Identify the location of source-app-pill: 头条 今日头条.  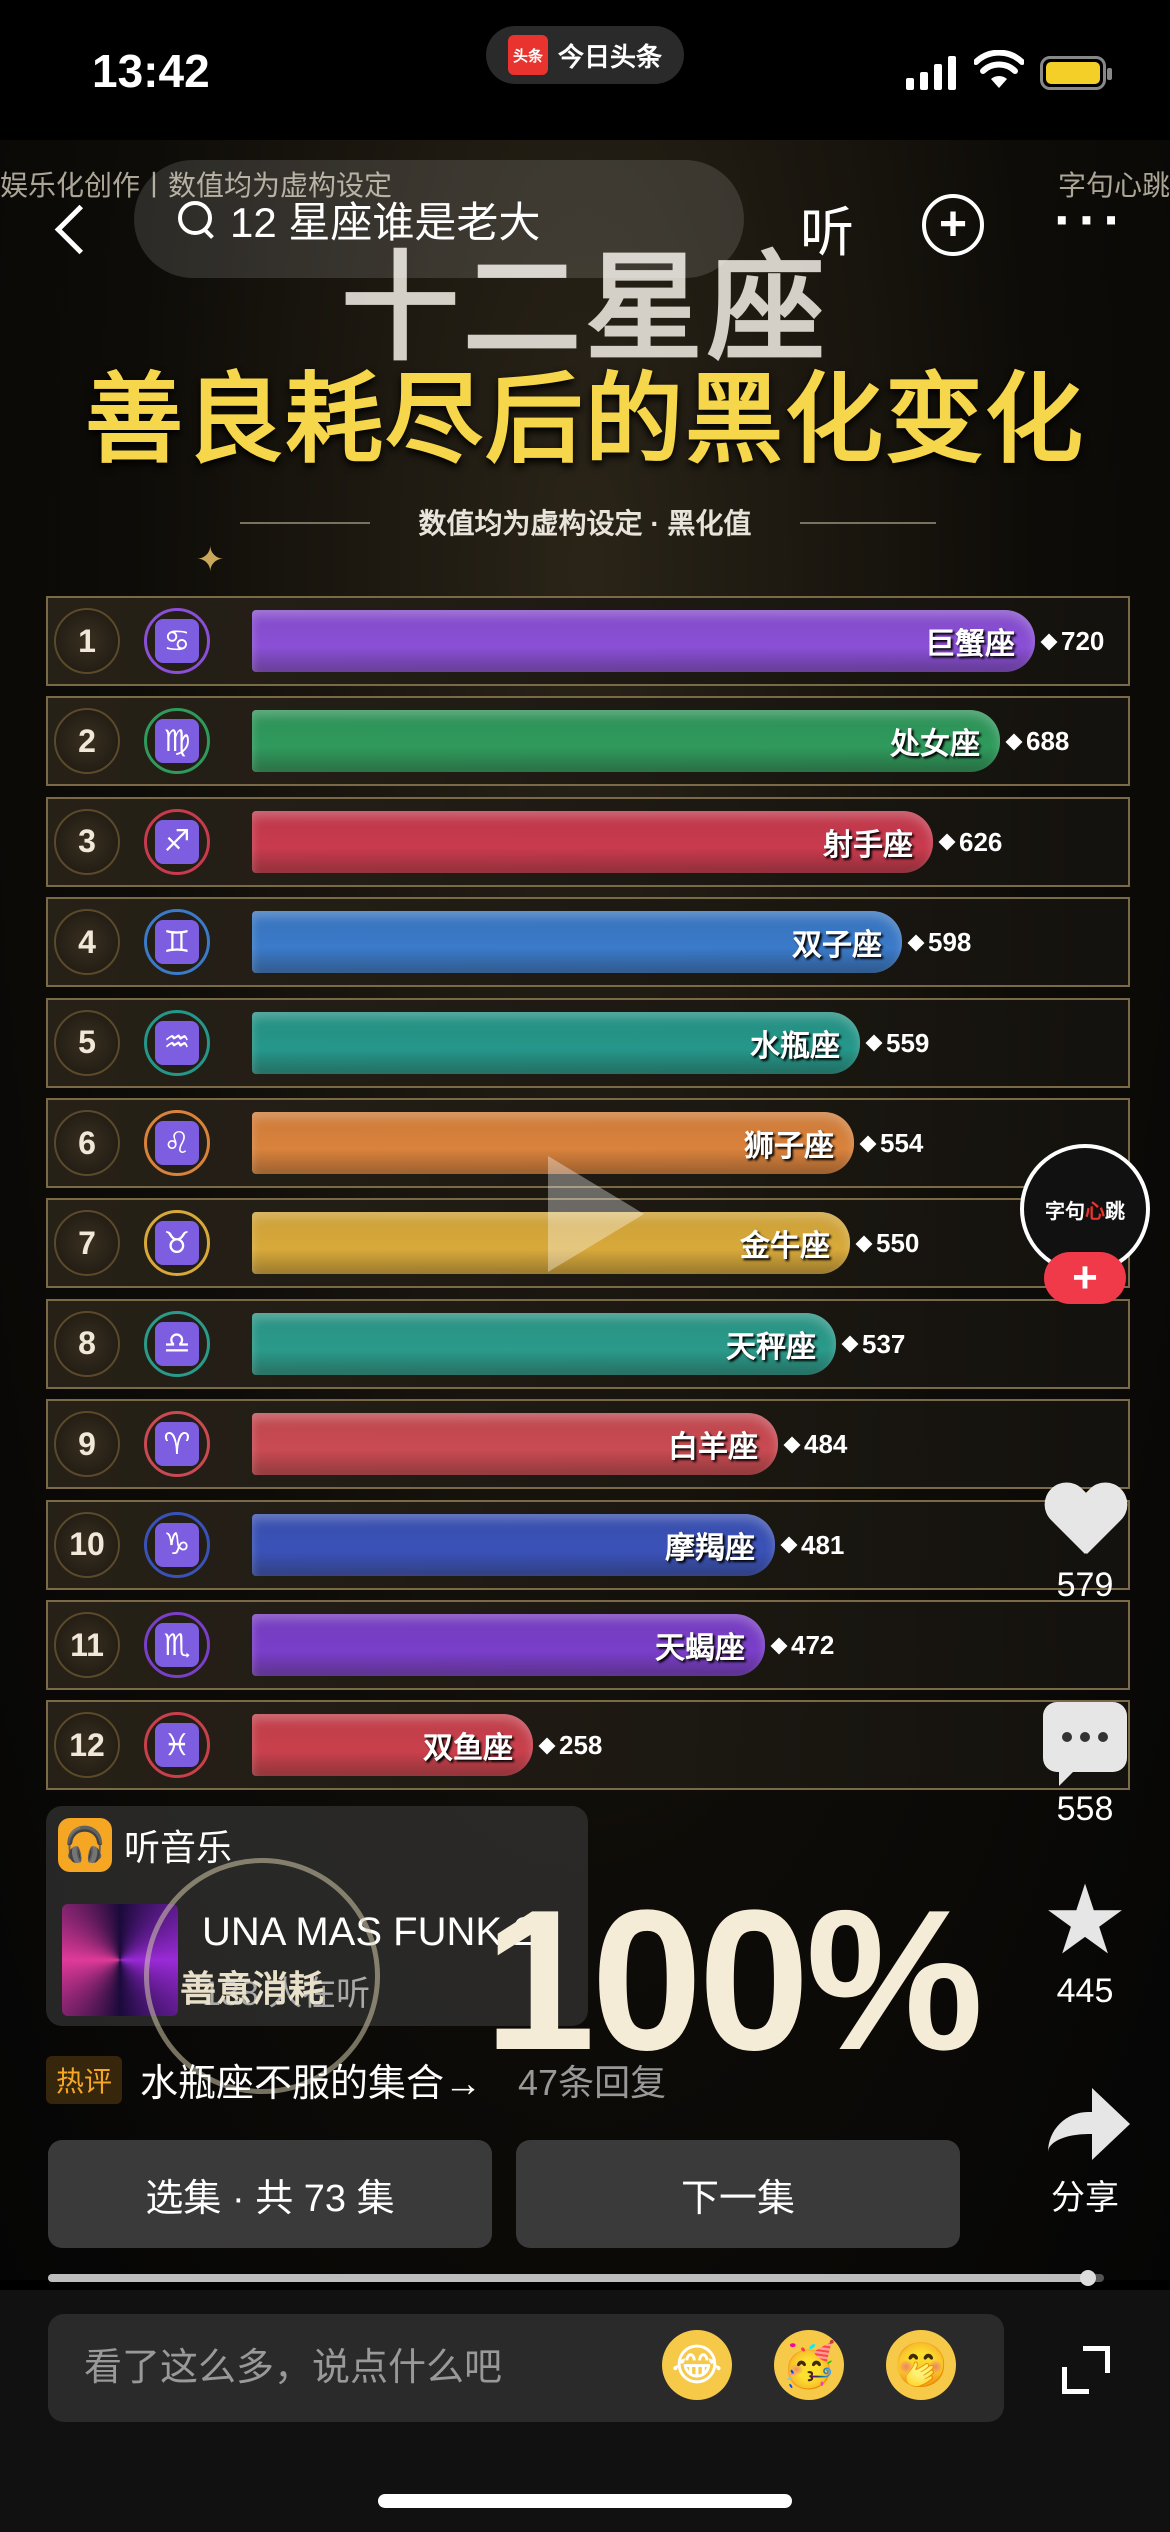
(585, 55).